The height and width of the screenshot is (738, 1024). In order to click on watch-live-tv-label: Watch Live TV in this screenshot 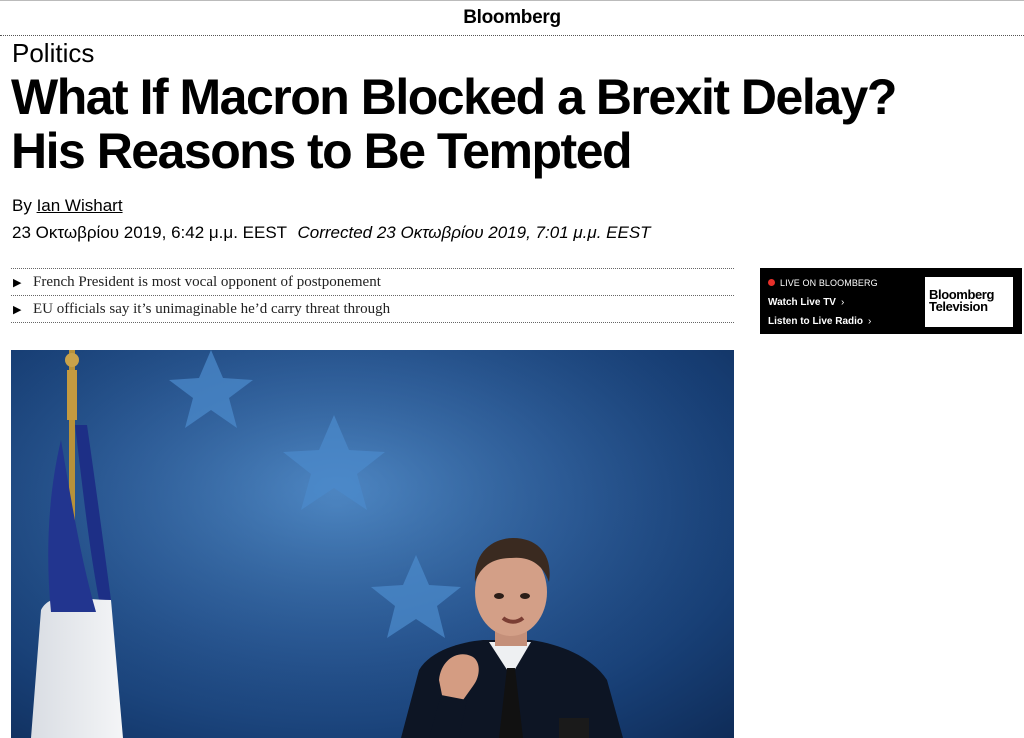, I will do `click(802, 302)`.